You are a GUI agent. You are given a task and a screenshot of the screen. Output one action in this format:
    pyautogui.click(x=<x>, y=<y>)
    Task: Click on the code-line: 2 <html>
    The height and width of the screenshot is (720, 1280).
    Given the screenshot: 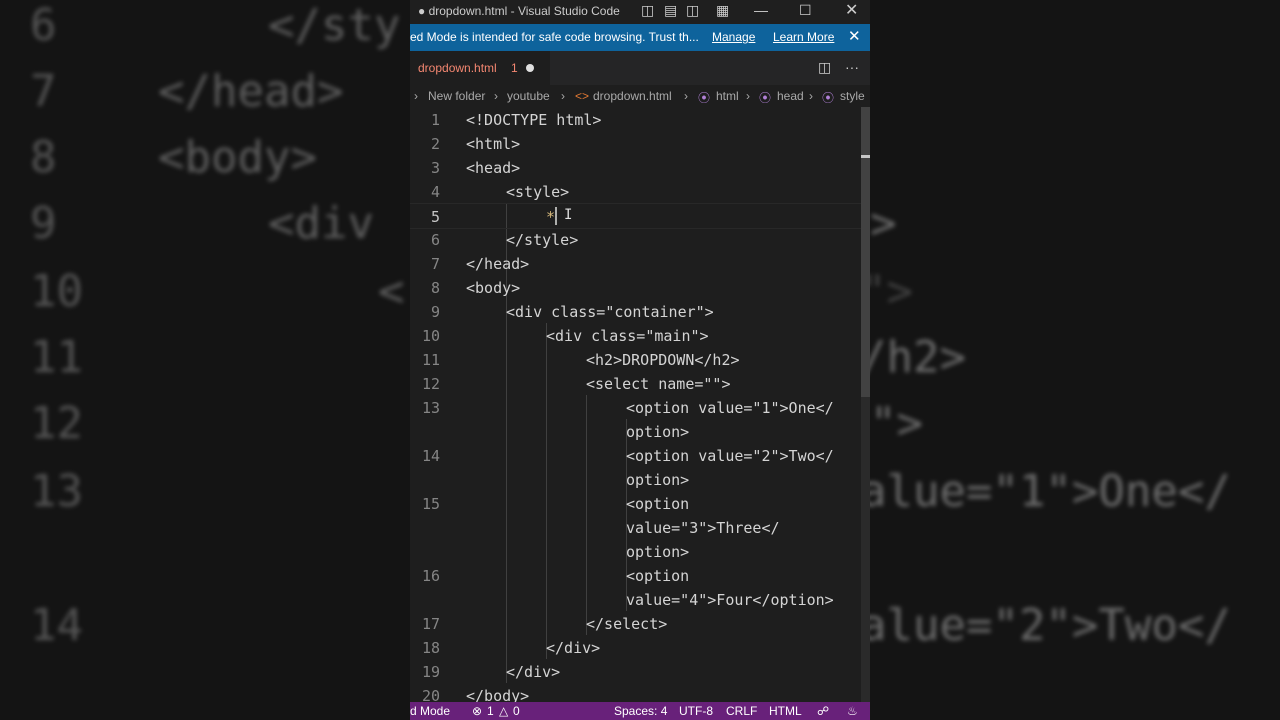 What is the action you would take?
    pyautogui.click(x=640, y=143)
    